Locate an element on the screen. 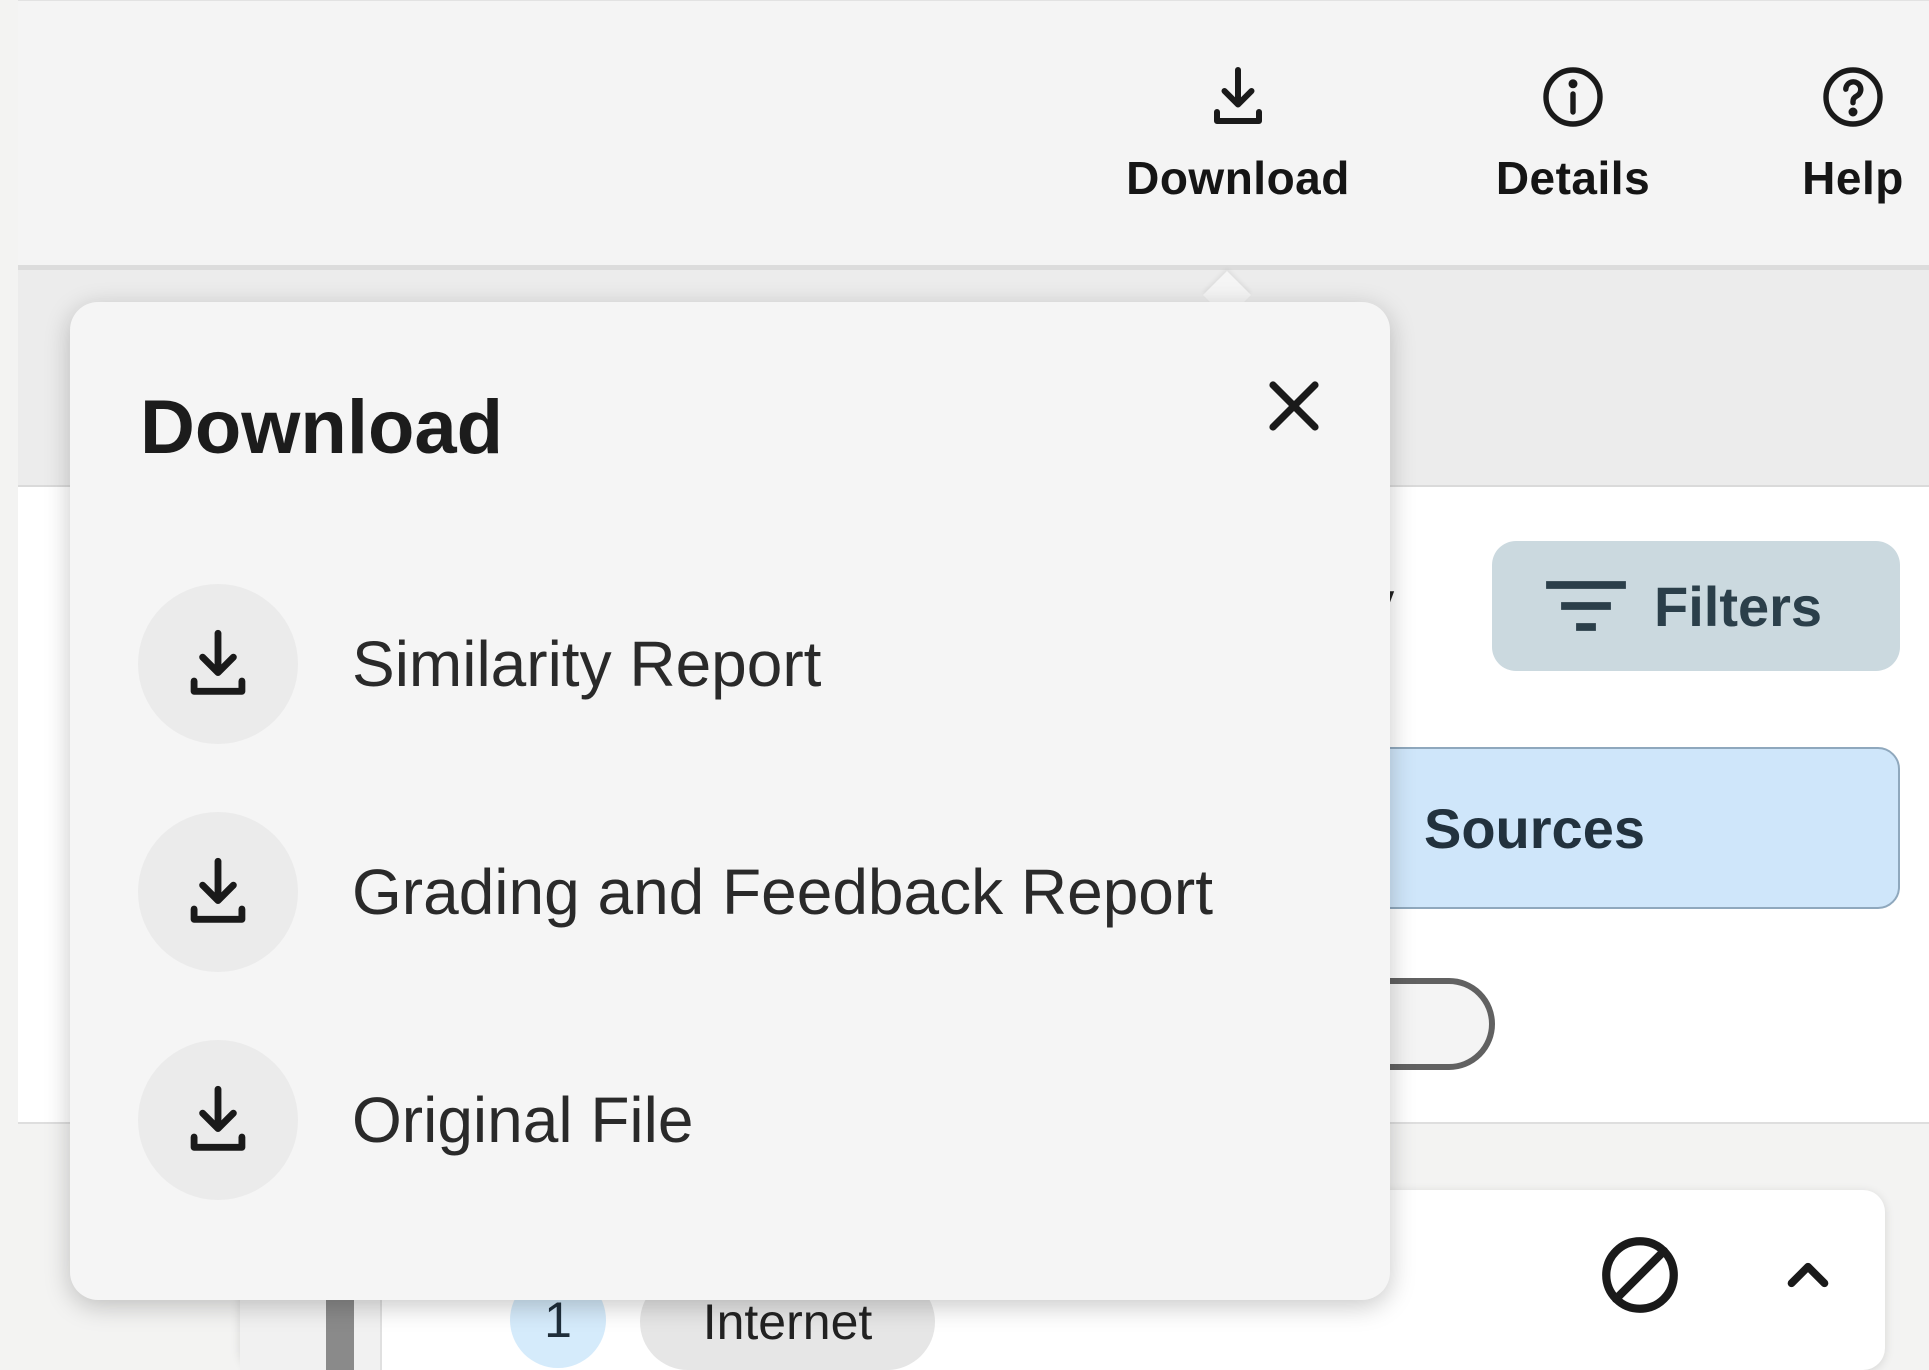 The height and width of the screenshot is (1370, 1929). toolbar-details-label: Details is located at coordinates (1573, 178).